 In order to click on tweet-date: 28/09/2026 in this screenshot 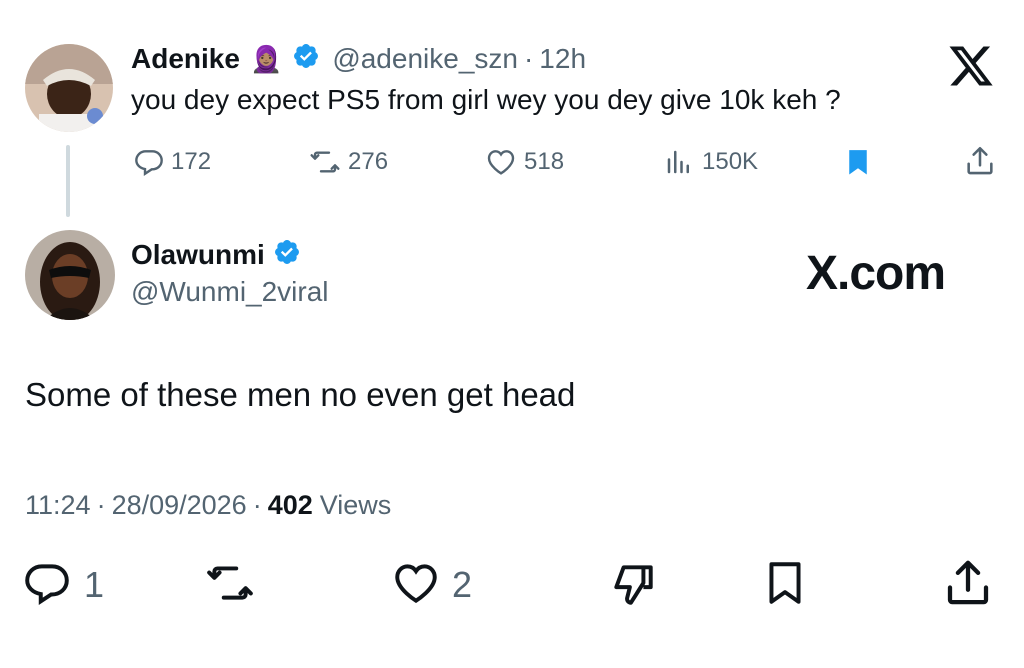, I will do `click(179, 505)`.